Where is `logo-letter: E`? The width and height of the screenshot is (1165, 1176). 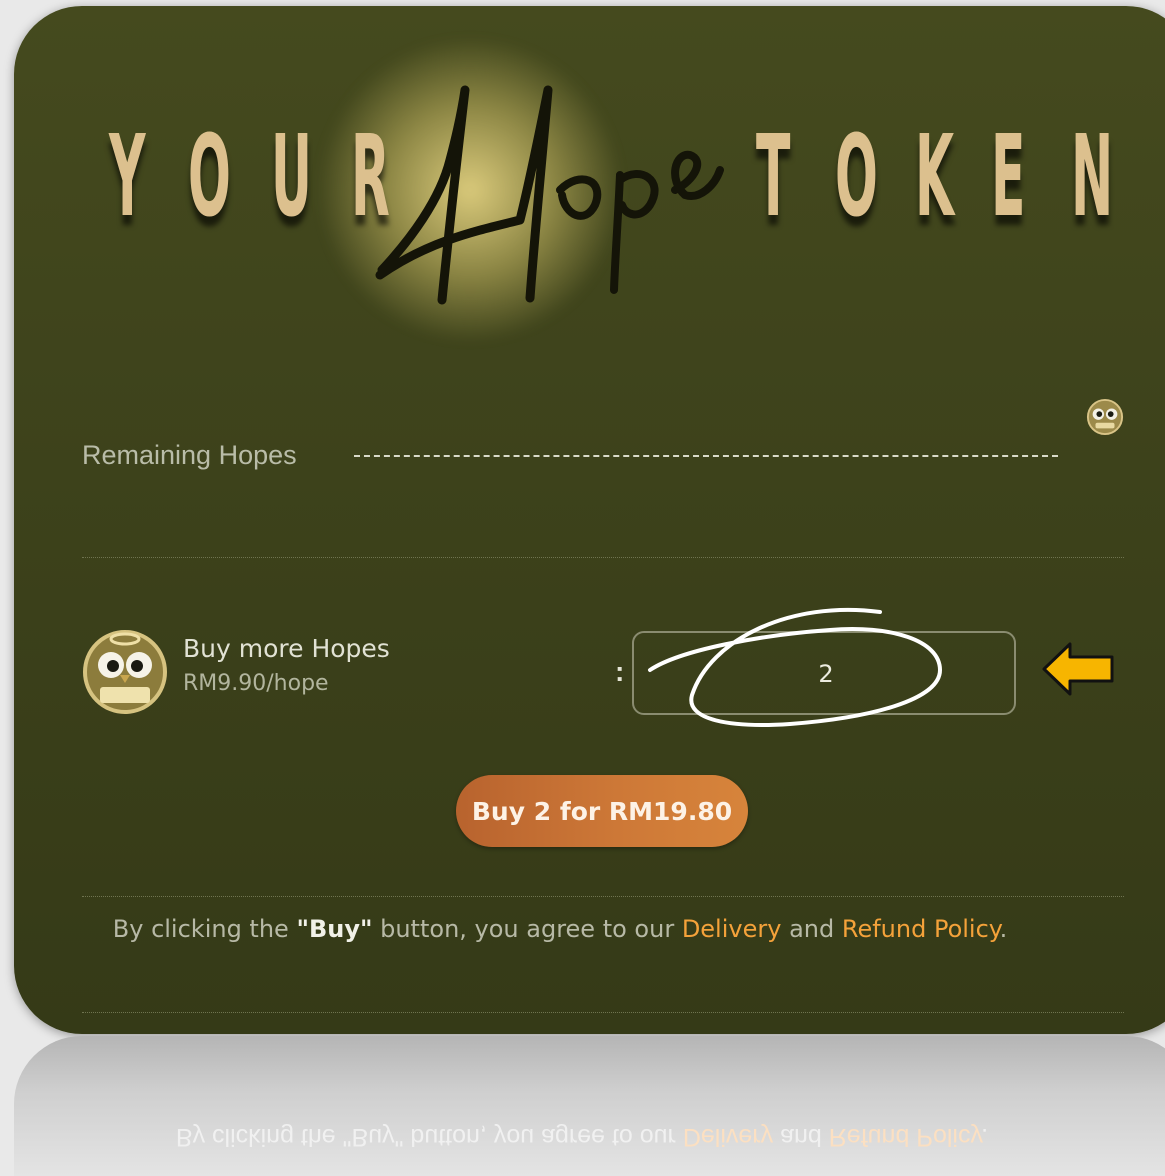
logo-letter: E is located at coordinates (1008, 177).